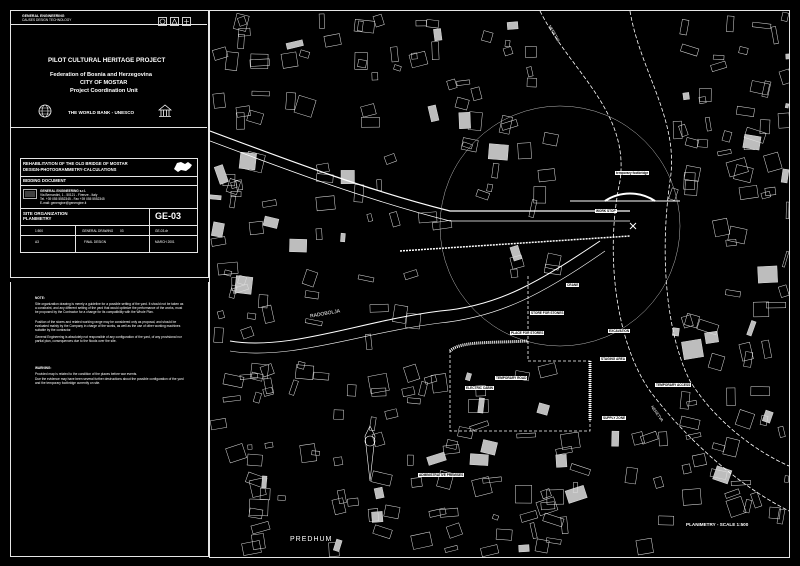 The image size is (800, 566). What do you see at coordinates (43, 368) in the screenshot?
I see `warning-heading: WARNING:` at bounding box center [43, 368].